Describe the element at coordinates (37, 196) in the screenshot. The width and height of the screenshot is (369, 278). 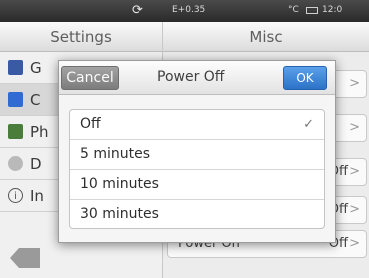
I see `sidebar-item-label: In` at that location.